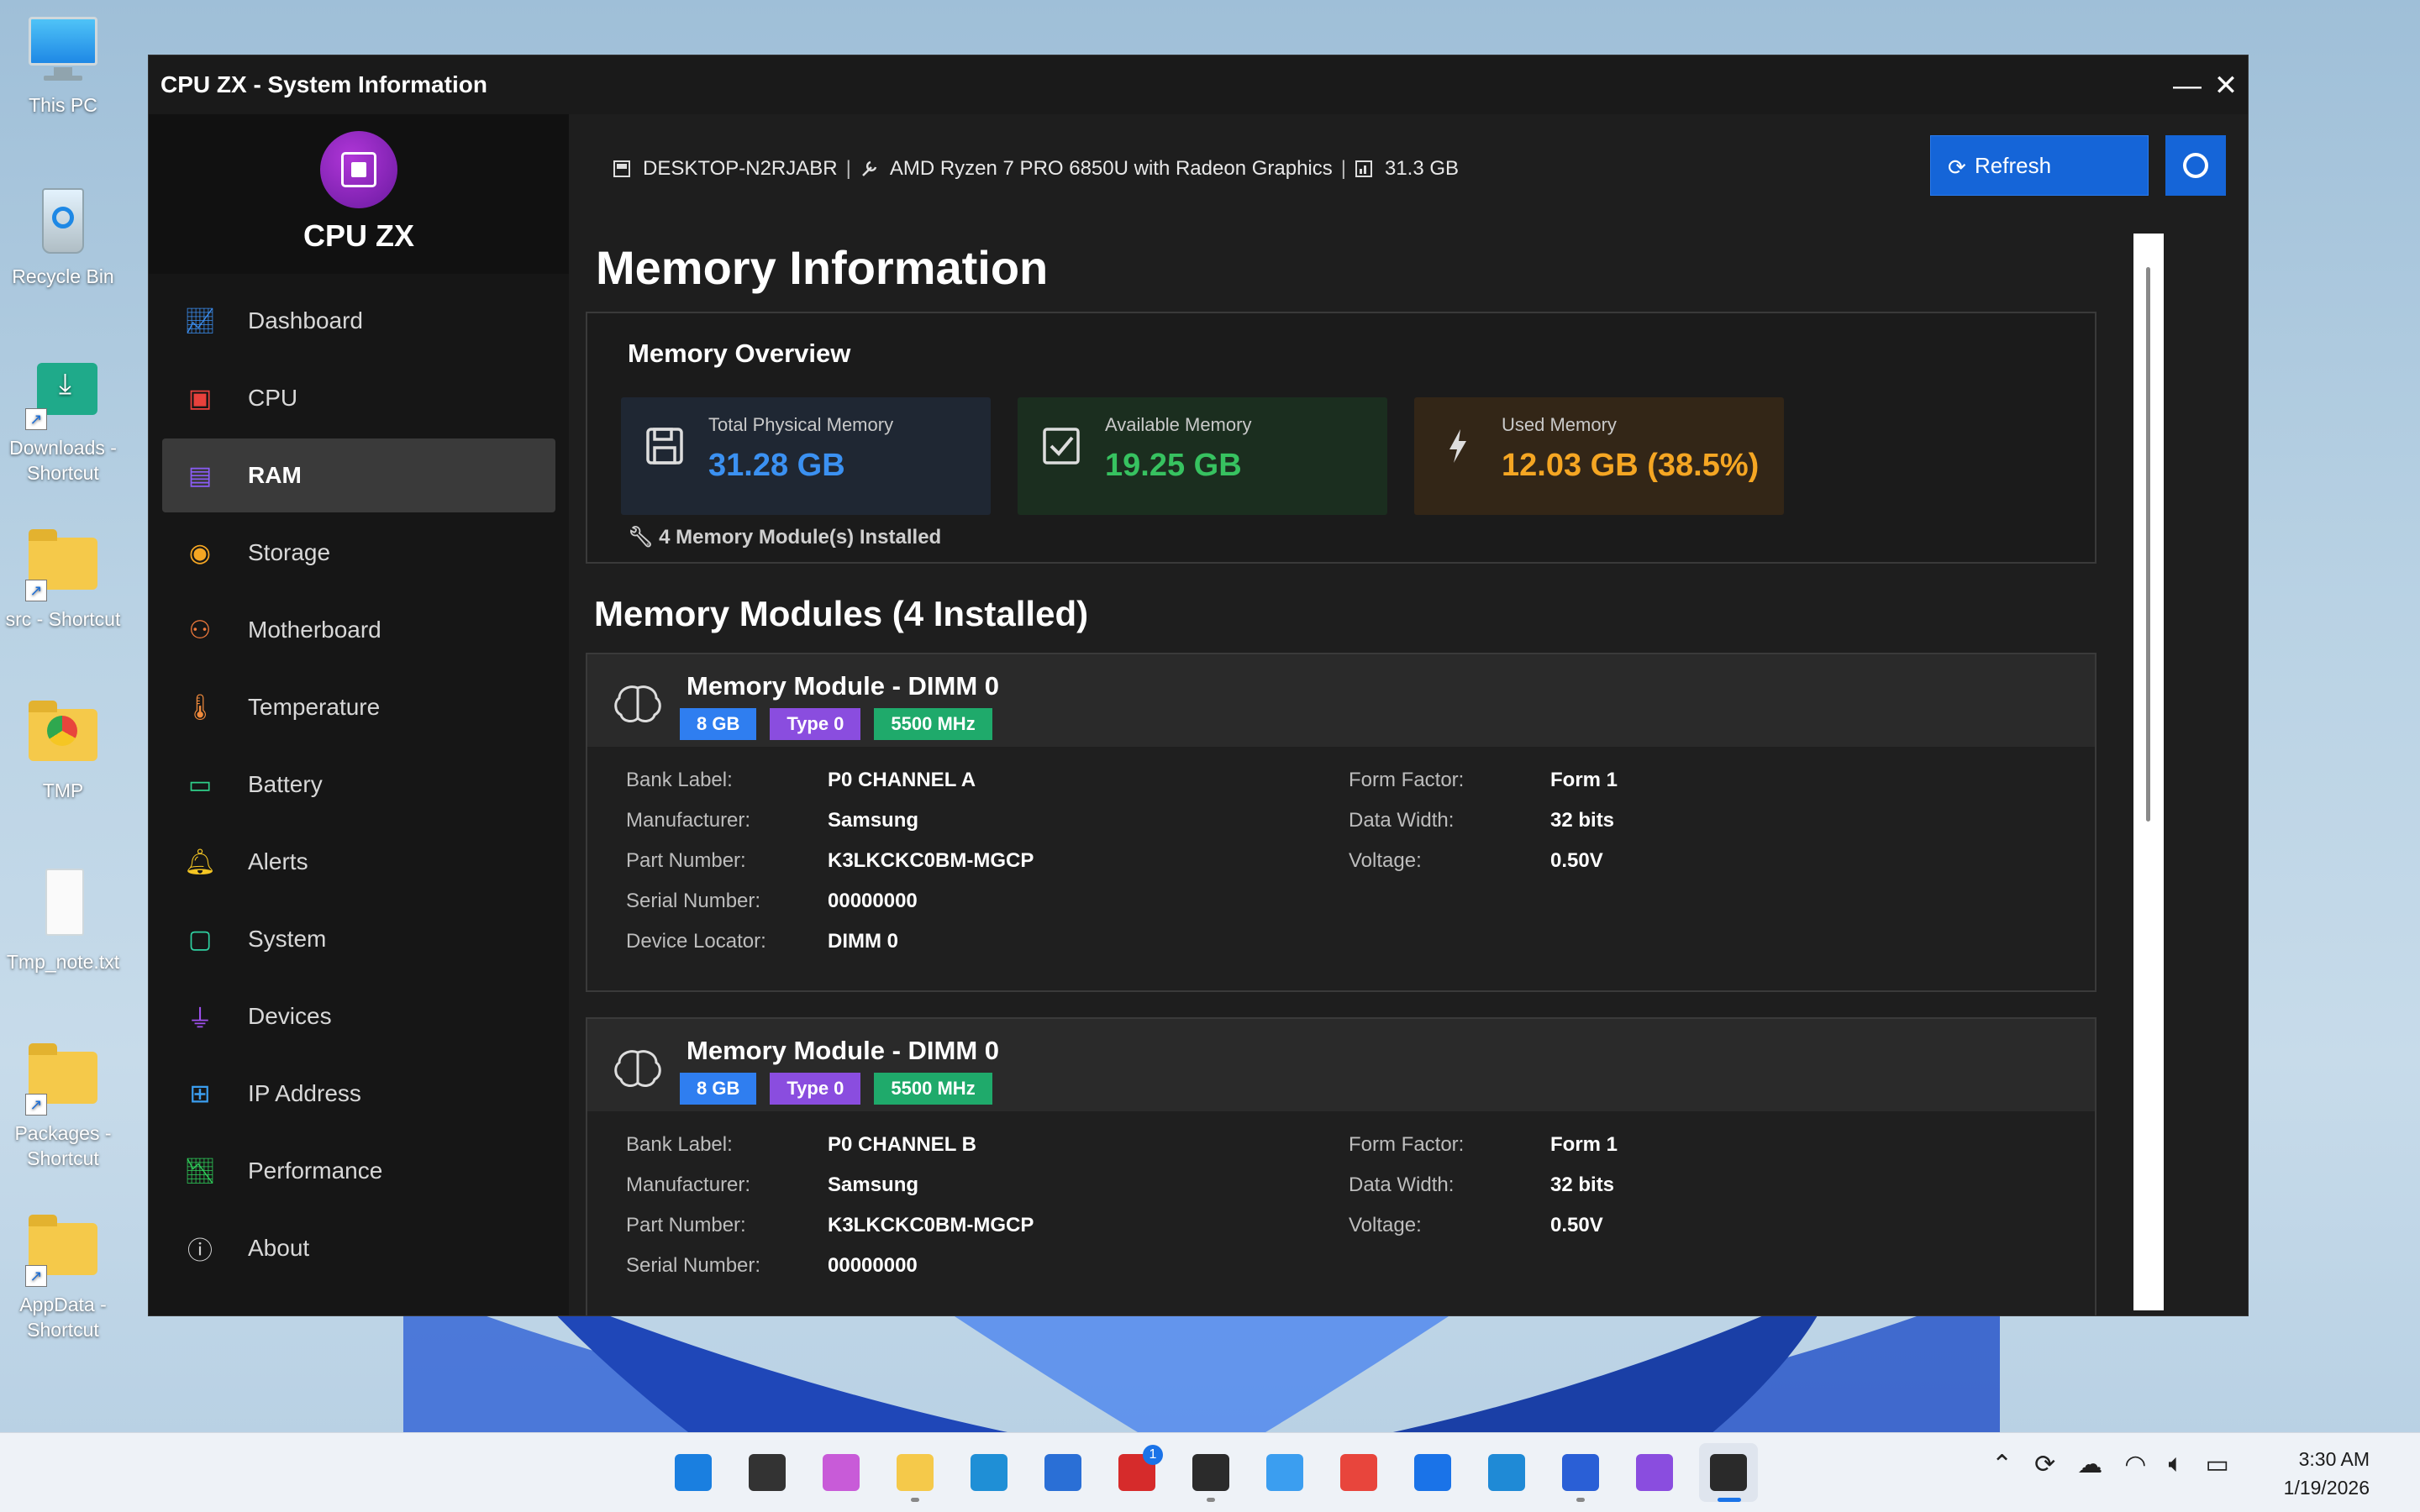 The image size is (2420, 1512). I want to click on sidebar-item-label: Storage, so click(289, 552).